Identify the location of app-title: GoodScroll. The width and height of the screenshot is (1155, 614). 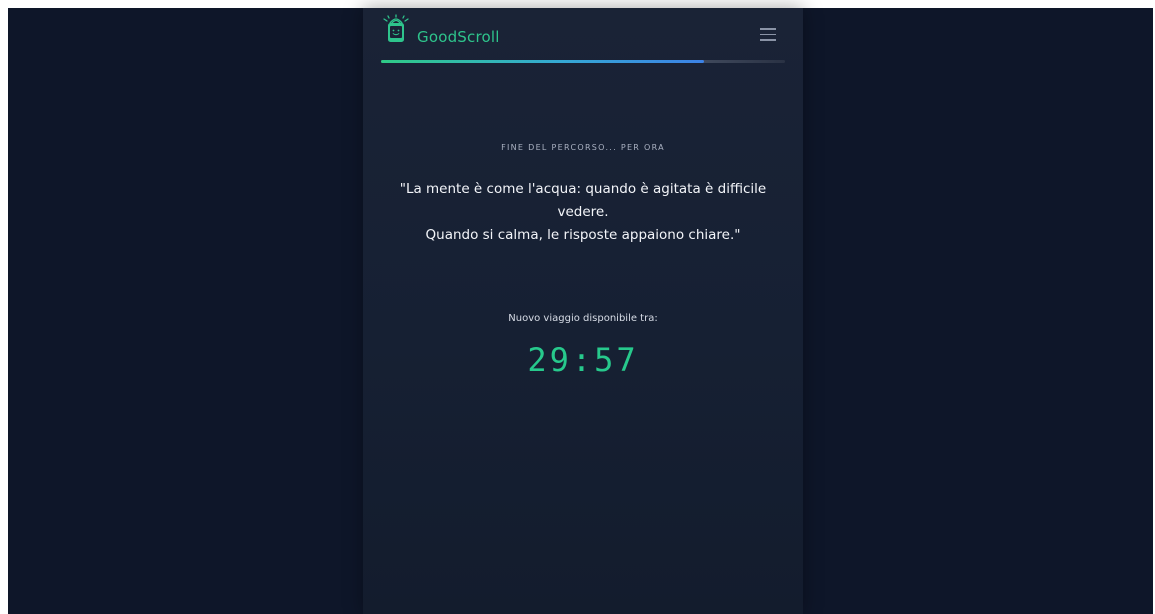
(458, 37).